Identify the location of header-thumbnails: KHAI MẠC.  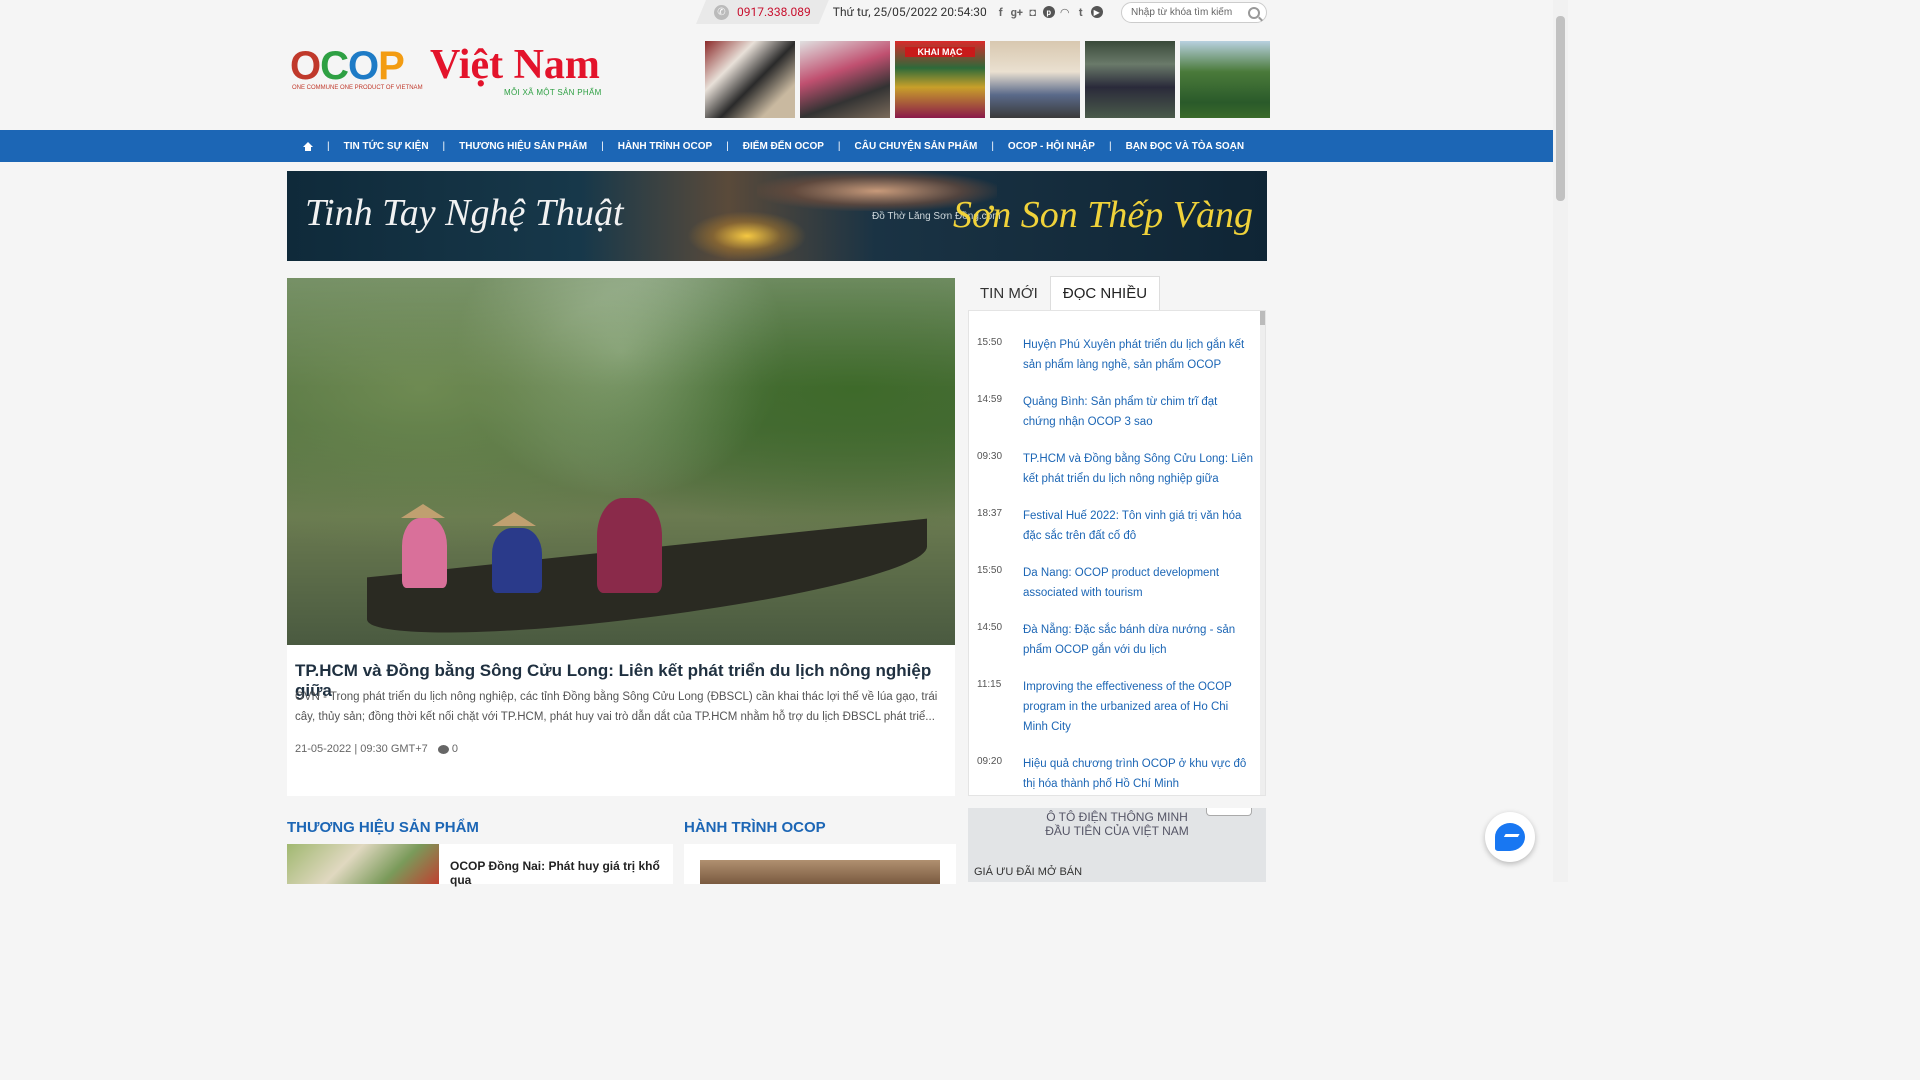
(987, 79).